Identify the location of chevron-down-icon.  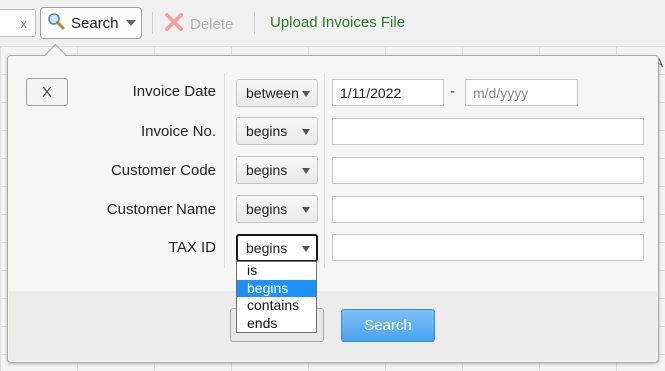
(130, 23).